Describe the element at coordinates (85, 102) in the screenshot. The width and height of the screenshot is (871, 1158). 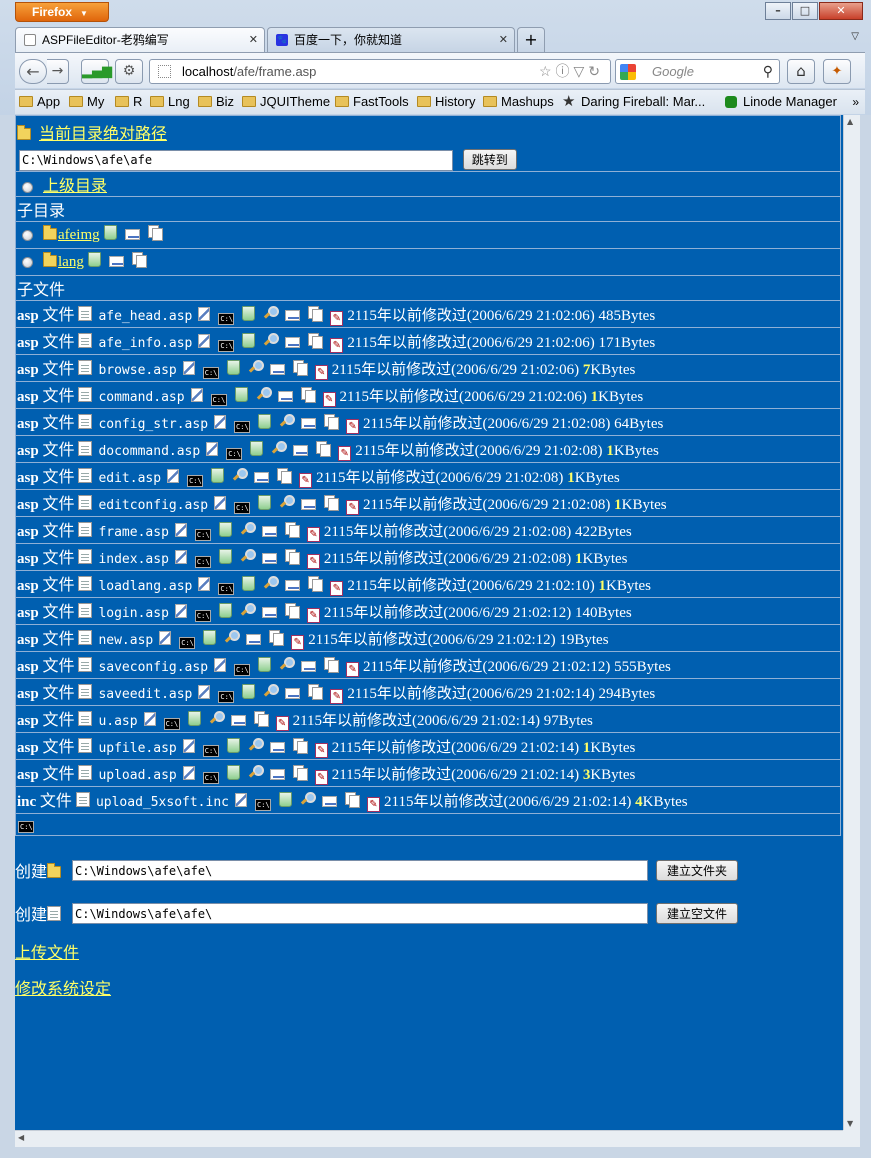
I see `bookmark-folder-my: My` at that location.